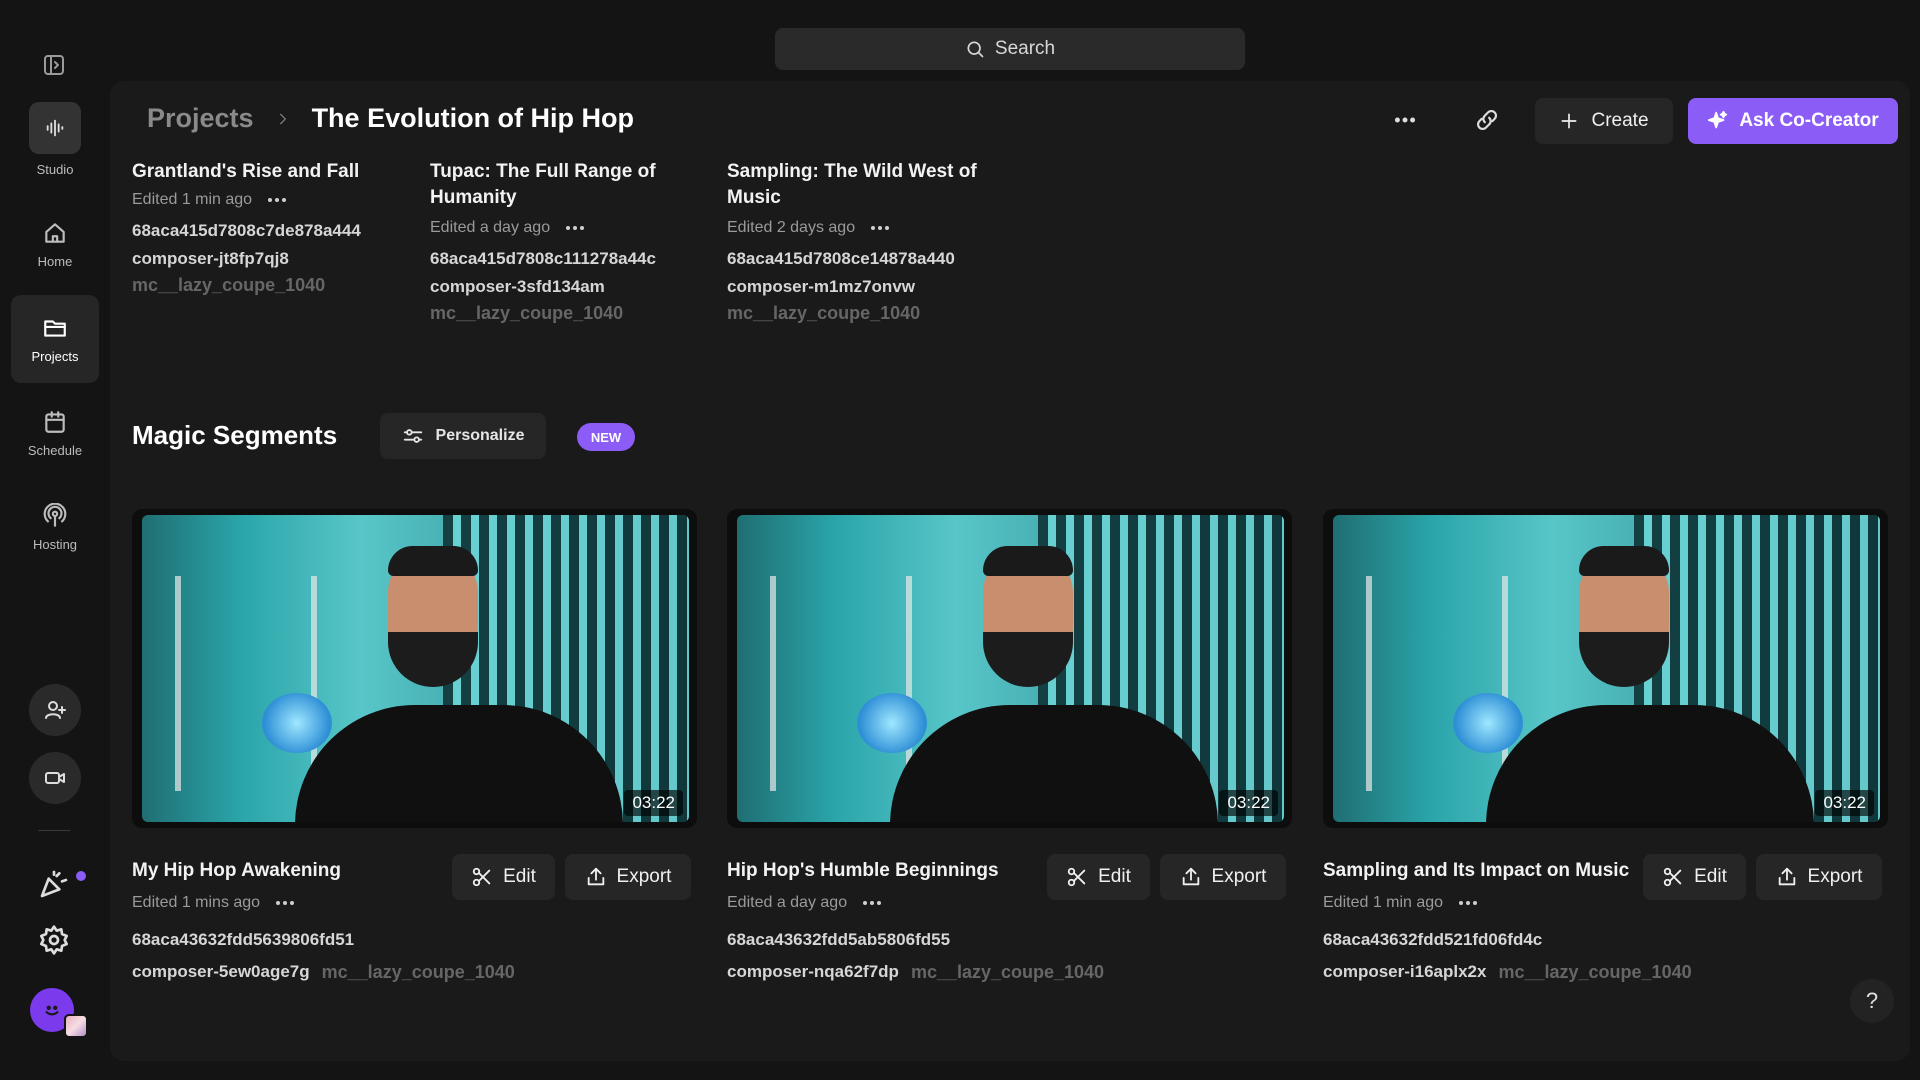 This screenshot has height=1080, width=1920. What do you see at coordinates (1793, 121) in the screenshot?
I see `ask-co-creator-button: Ask Co-Creator` at bounding box center [1793, 121].